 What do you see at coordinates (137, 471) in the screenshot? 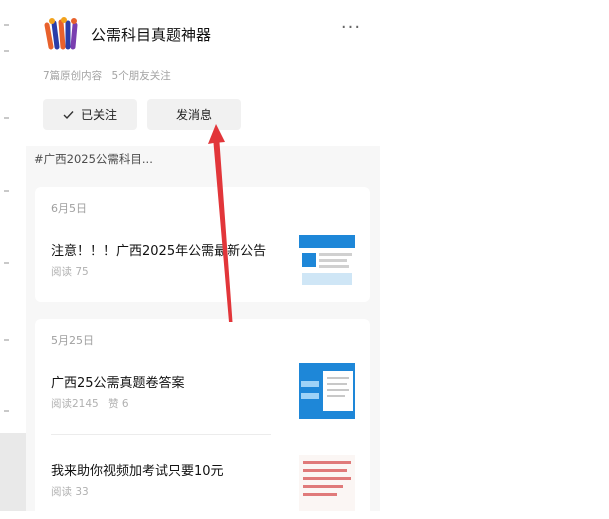
I see `article-title: 我来助你视频加考试只要10元` at bounding box center [137, 471].